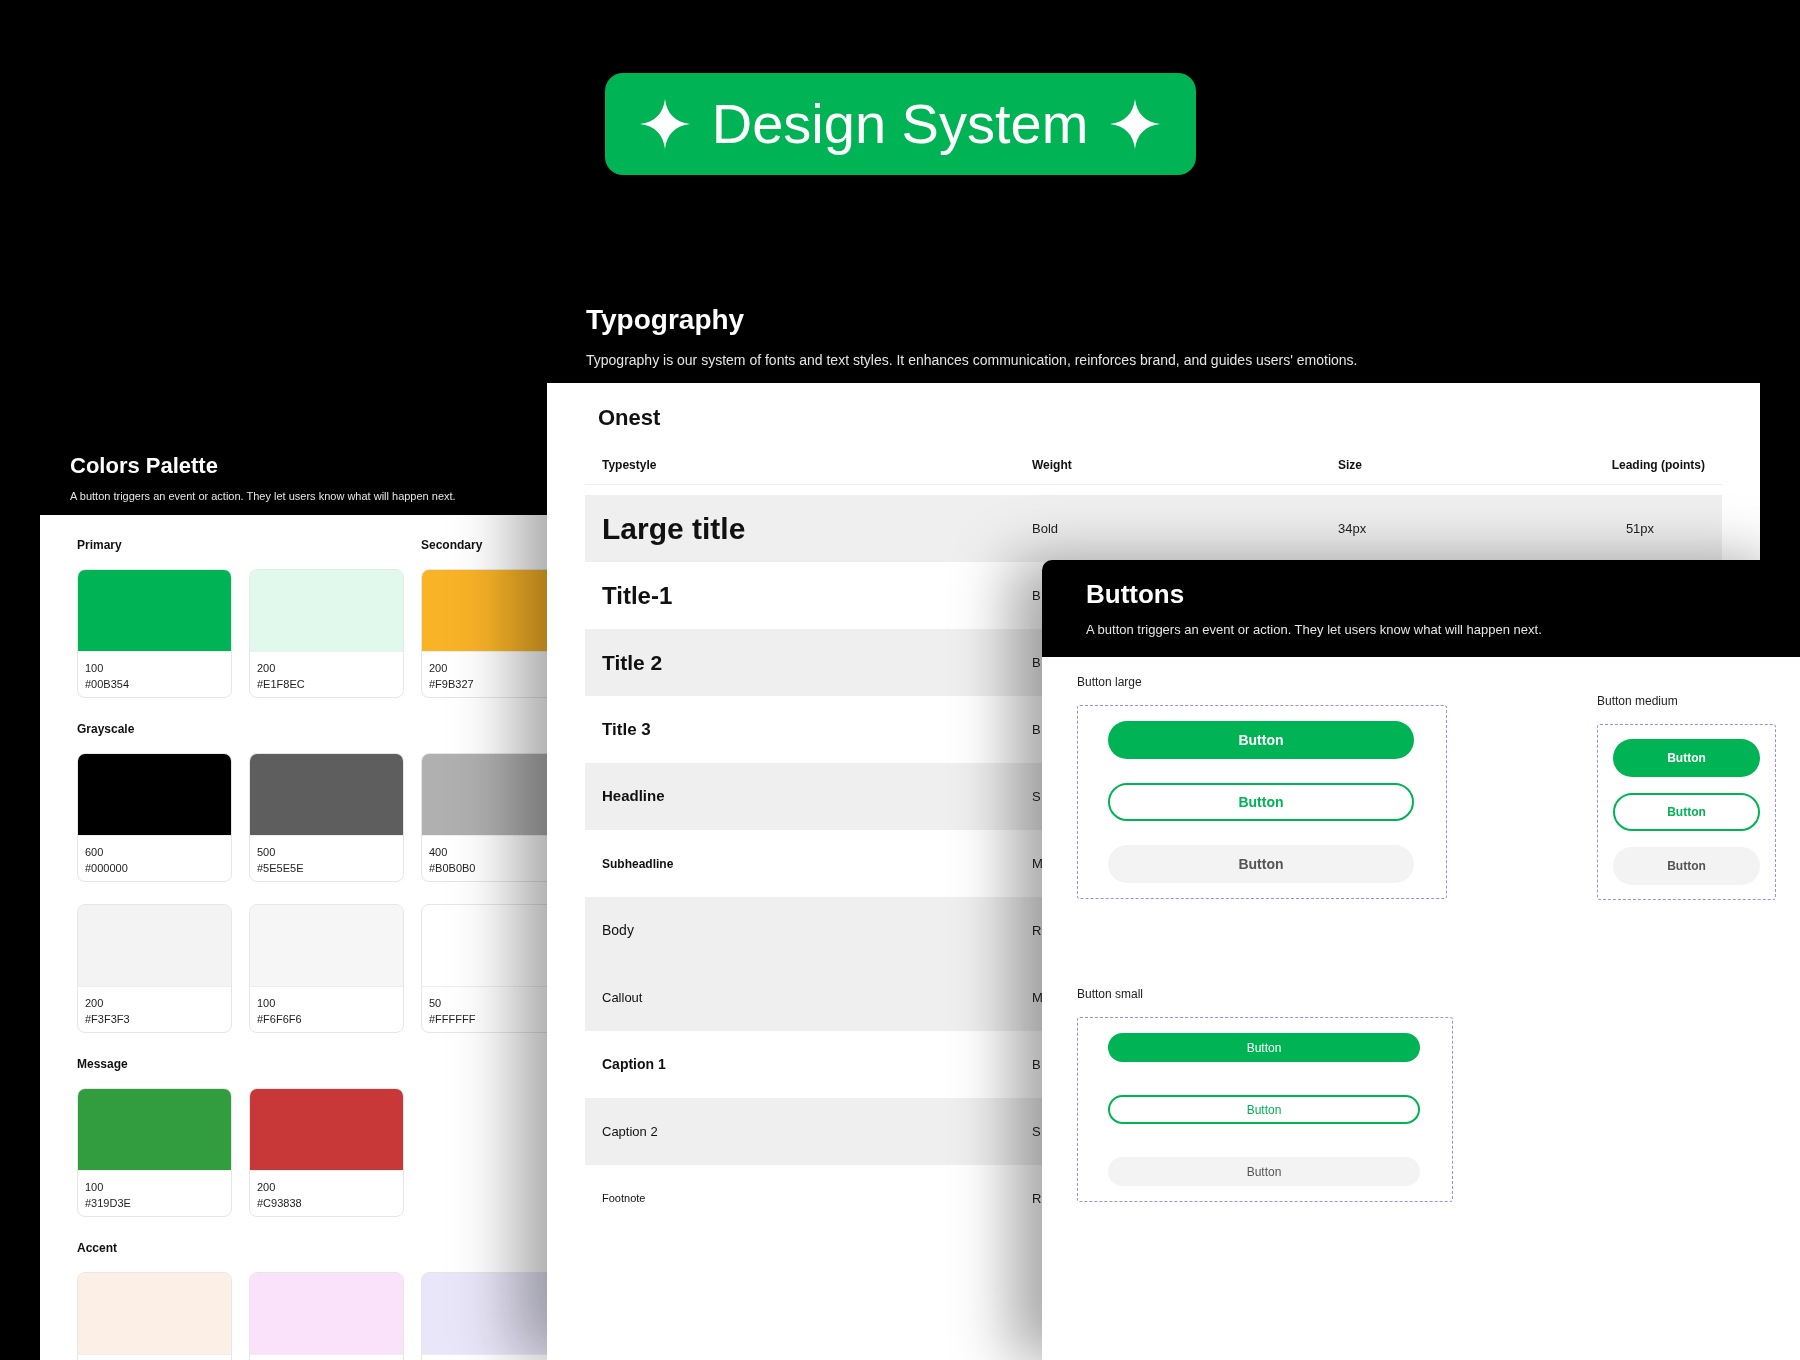 This screenshot has height=1360, width=1800. What do you see at coordinates (633, 662) in the screenshot?
I see `typestyle-name: Title 2` at bounding box center [633, 662].